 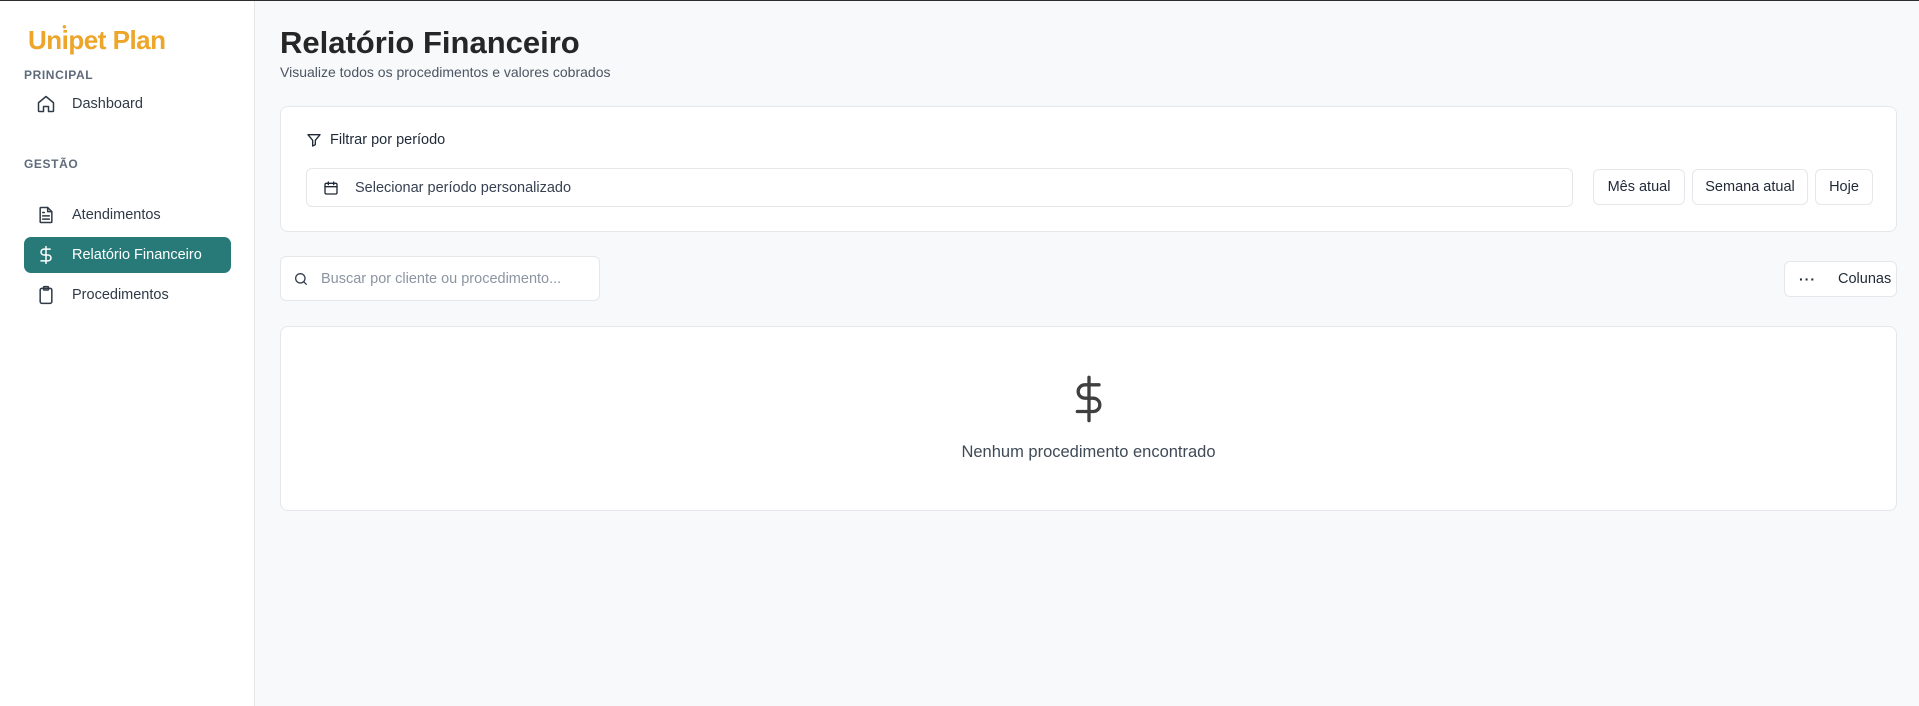 What do you see at coordinates (1639, 187) in the screenshot?
I see `current-month-button: Mês atual` at bounding box center [1639, 187].